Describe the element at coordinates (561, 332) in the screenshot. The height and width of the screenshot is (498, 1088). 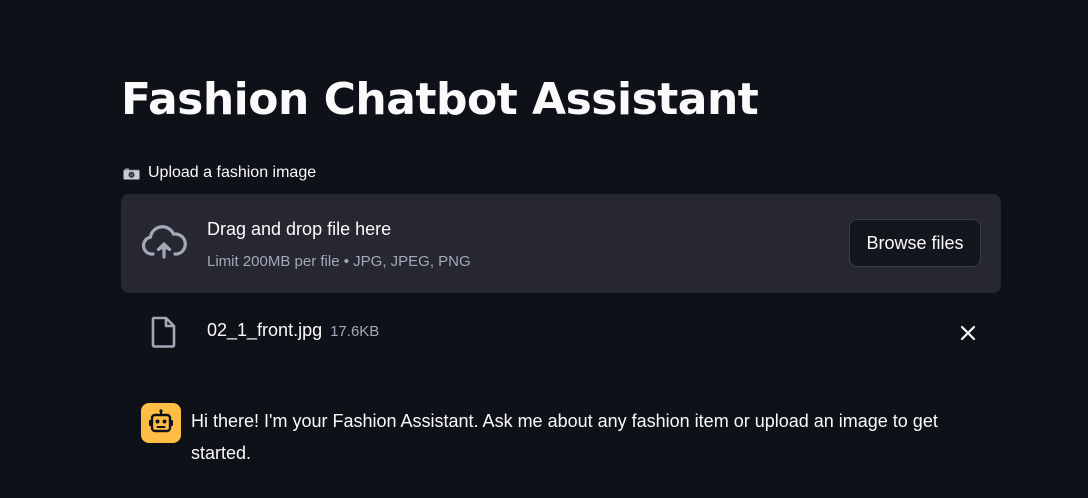
I see `uploaded-file-row: 02_1_front.jpg 17.6KB` at that location.